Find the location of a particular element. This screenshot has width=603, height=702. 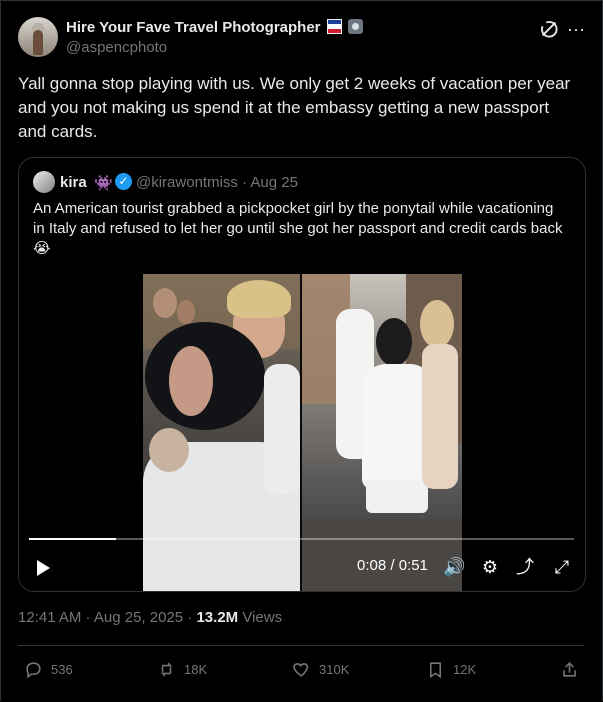

author-avatar is located at coordinates (38, 37).